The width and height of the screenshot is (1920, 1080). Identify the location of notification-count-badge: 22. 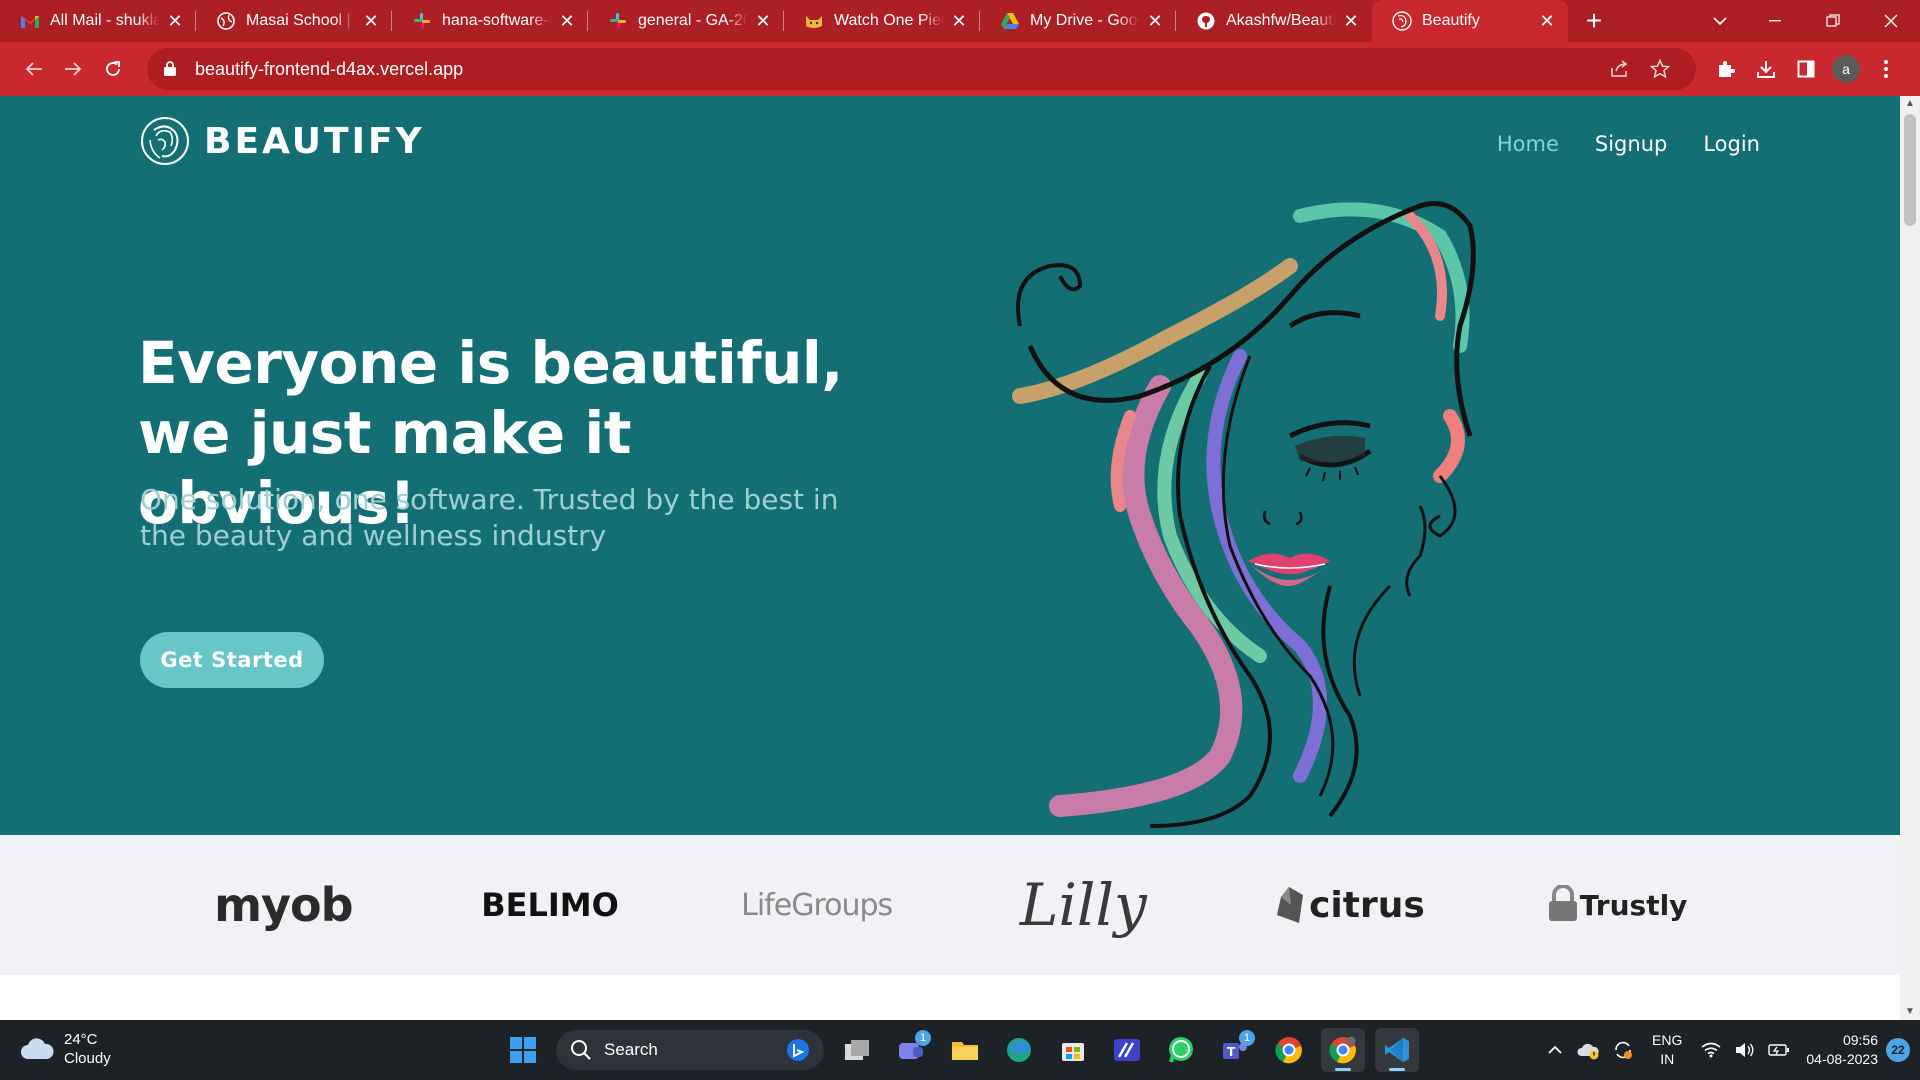
(1898, 1050).